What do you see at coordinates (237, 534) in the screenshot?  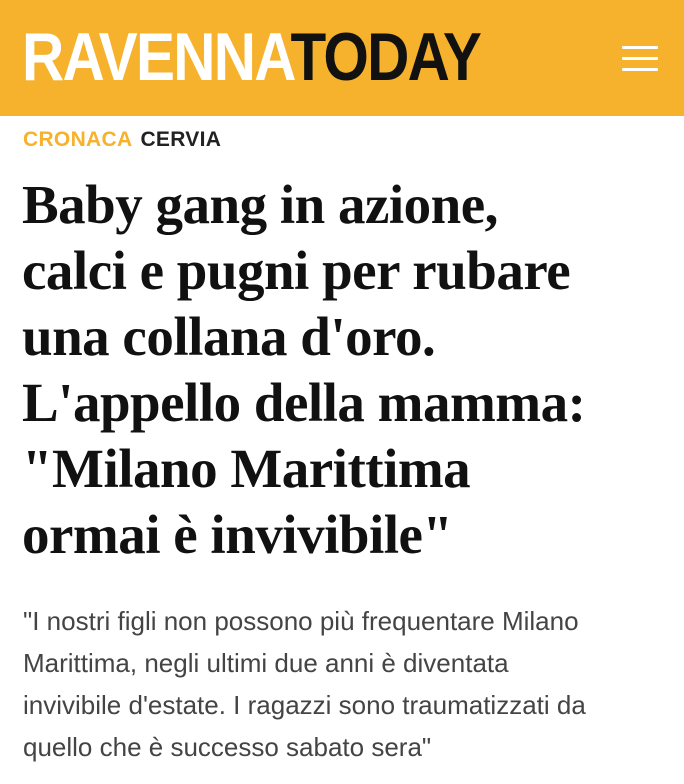 I see `headline-line: ormai è invivibile"` at bounding box center [237, 534].